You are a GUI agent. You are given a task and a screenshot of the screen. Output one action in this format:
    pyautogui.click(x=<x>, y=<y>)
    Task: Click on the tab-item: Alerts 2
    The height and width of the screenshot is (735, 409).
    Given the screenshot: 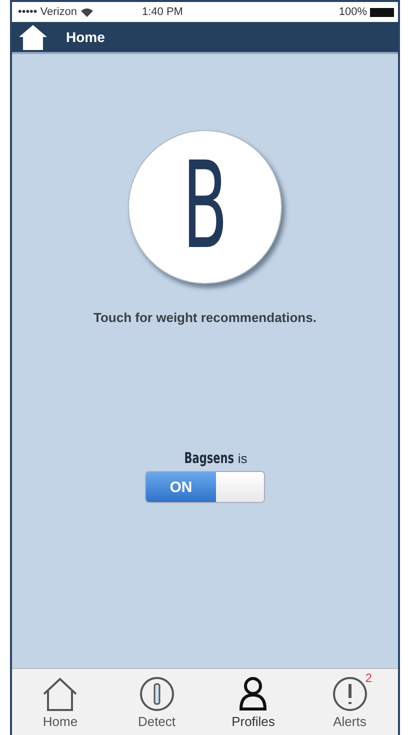 What is the action you would take?
    pyautogui.click(x=350, y=702)
    